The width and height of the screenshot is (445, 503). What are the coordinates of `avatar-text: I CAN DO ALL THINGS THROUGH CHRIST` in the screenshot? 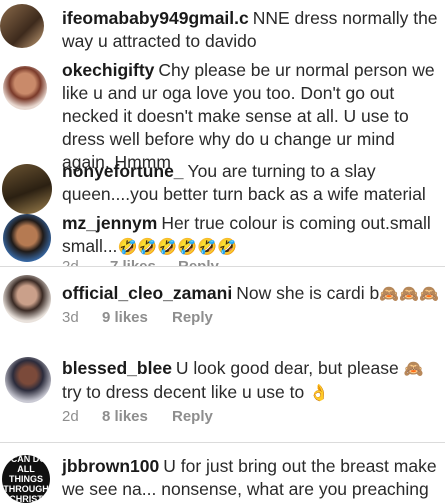 It's located at (26, 479).